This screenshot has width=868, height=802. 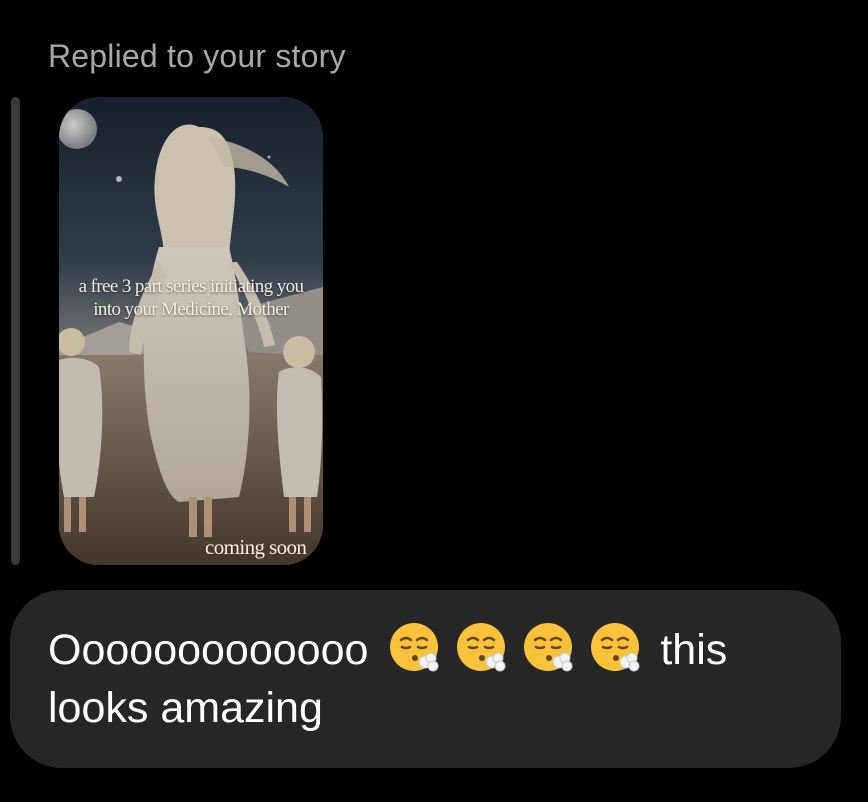 I want to click on reply-quote-bar, so click(x=15, y=331).